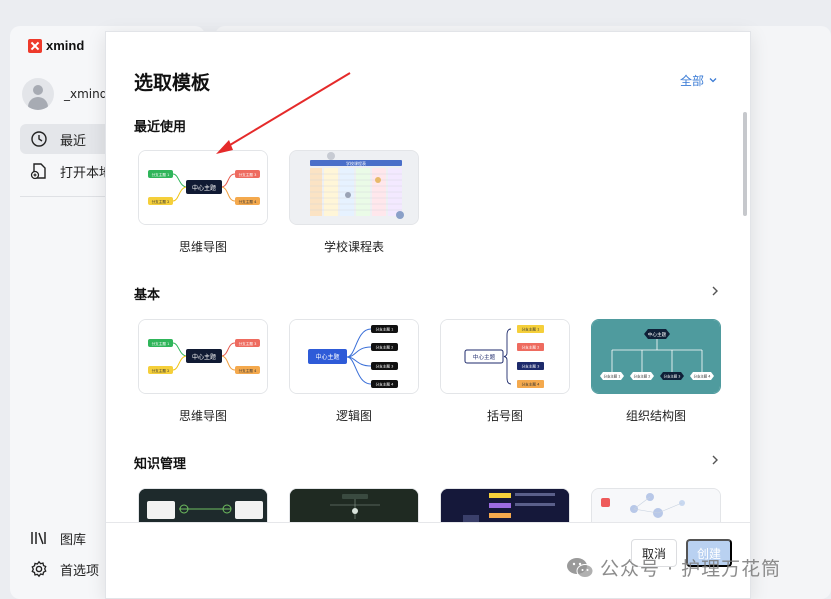  I want to click on clock-icon, so click(39, 139).